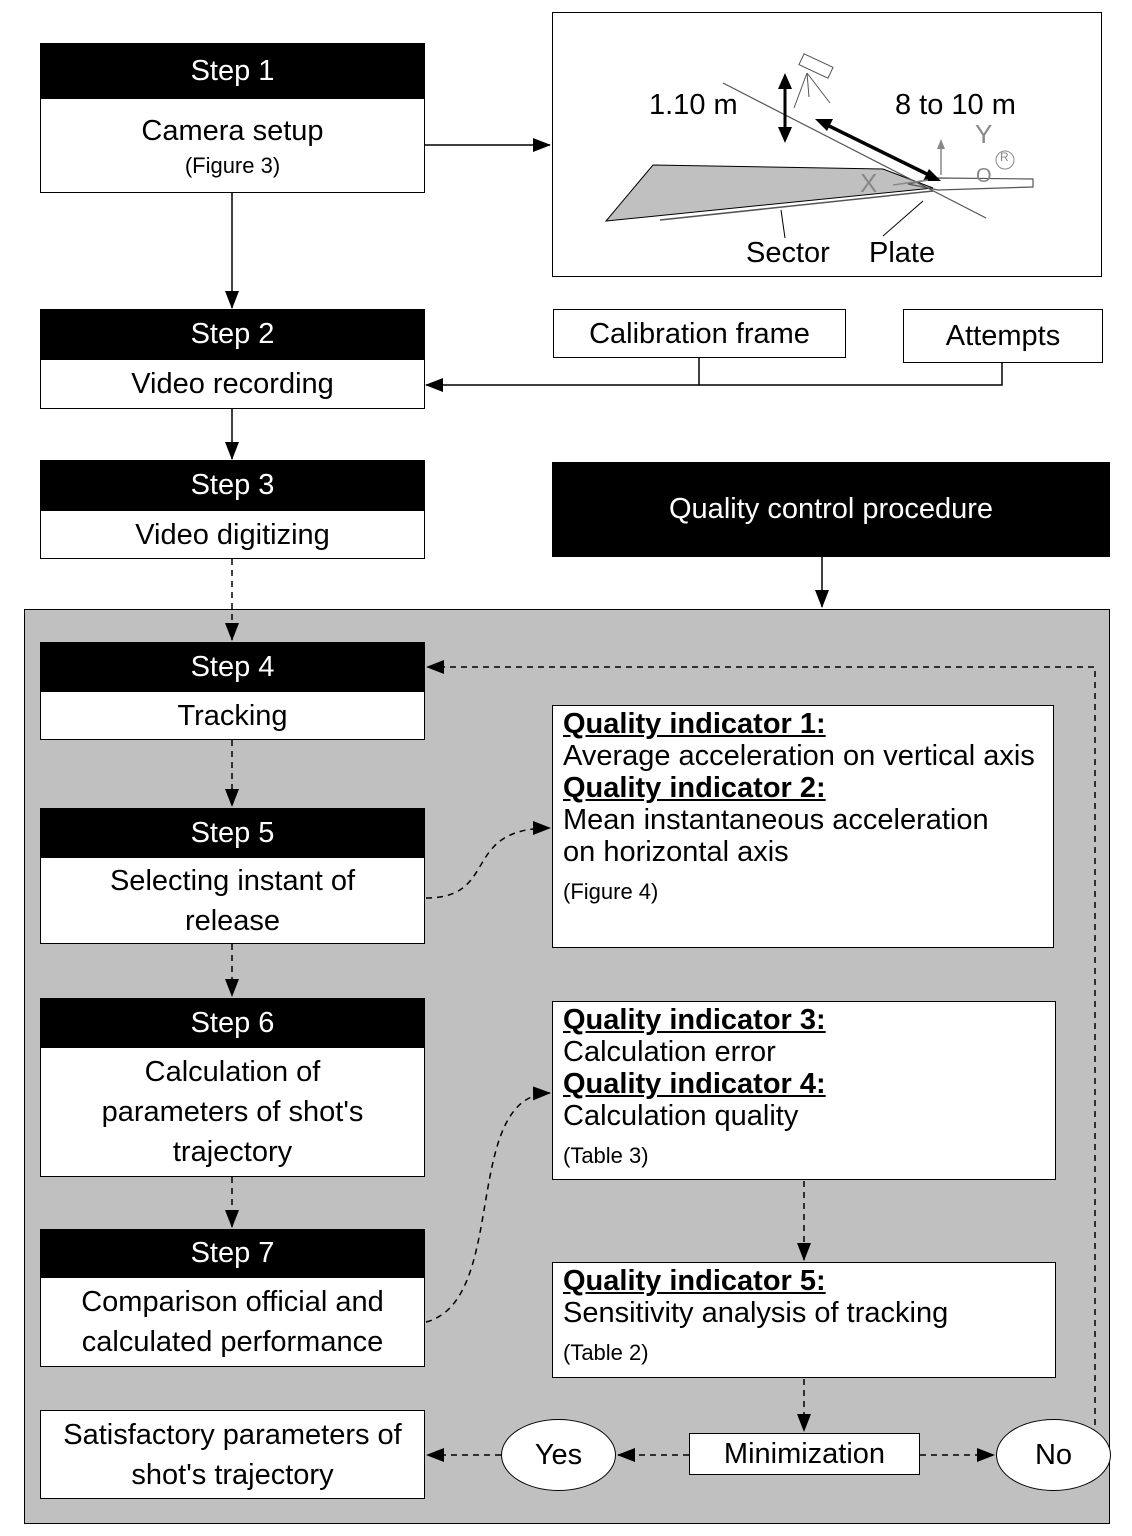 Image resolution: width=1132 pixels, height=1536 pixels. I want to click on step-3-header: Step 3, so click(232, 485).